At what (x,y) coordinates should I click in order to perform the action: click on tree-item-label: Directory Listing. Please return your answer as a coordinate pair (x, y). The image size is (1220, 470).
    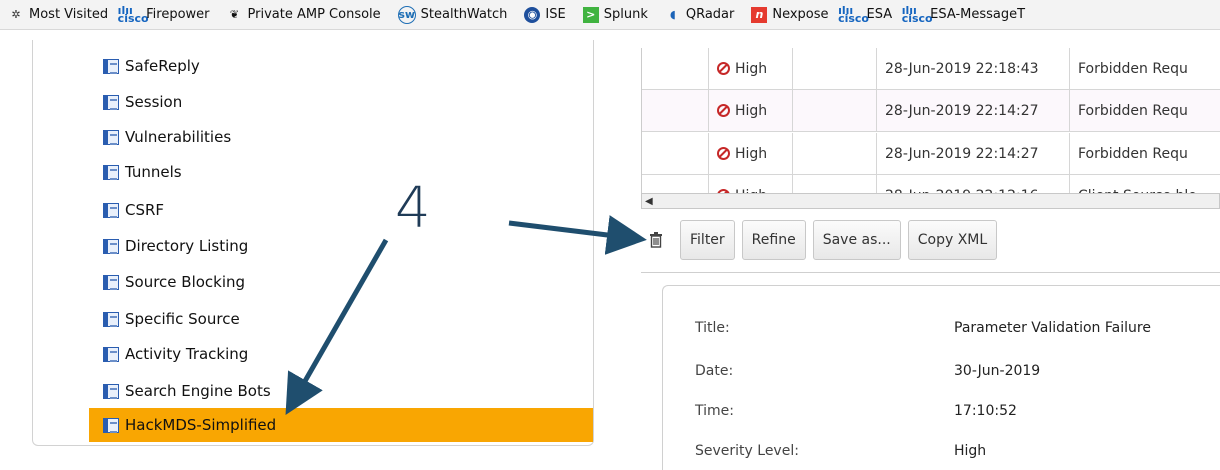
    Looking at the image, I should click on (187, 246).